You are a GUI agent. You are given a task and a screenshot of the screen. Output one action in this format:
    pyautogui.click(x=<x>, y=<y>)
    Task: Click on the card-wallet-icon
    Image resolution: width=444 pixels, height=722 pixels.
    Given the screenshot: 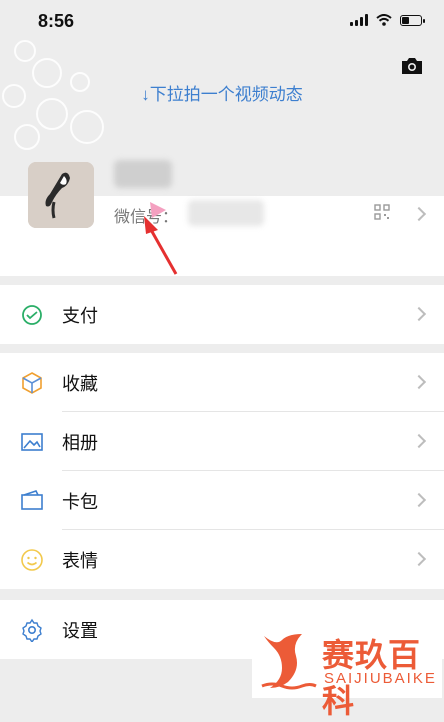 What is the action you would take?
    pyautogui.click(x=32, y=500)
    